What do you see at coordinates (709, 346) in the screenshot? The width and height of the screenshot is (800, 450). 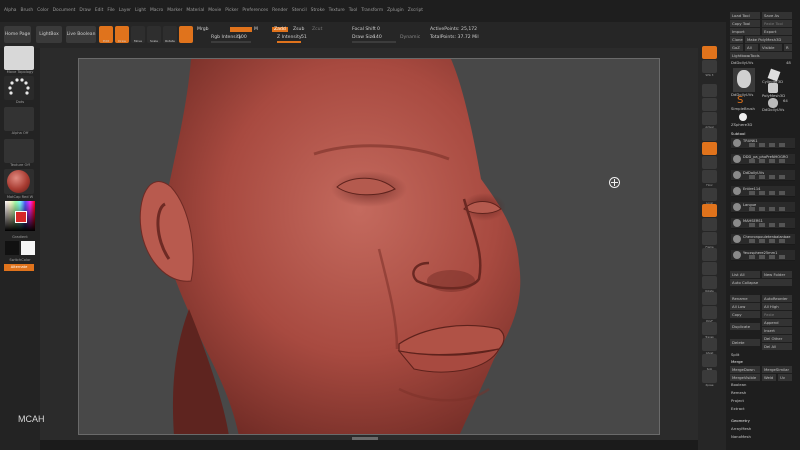 I see `shelf-ghost-button: Ghost` at bounding box center [709, 346].